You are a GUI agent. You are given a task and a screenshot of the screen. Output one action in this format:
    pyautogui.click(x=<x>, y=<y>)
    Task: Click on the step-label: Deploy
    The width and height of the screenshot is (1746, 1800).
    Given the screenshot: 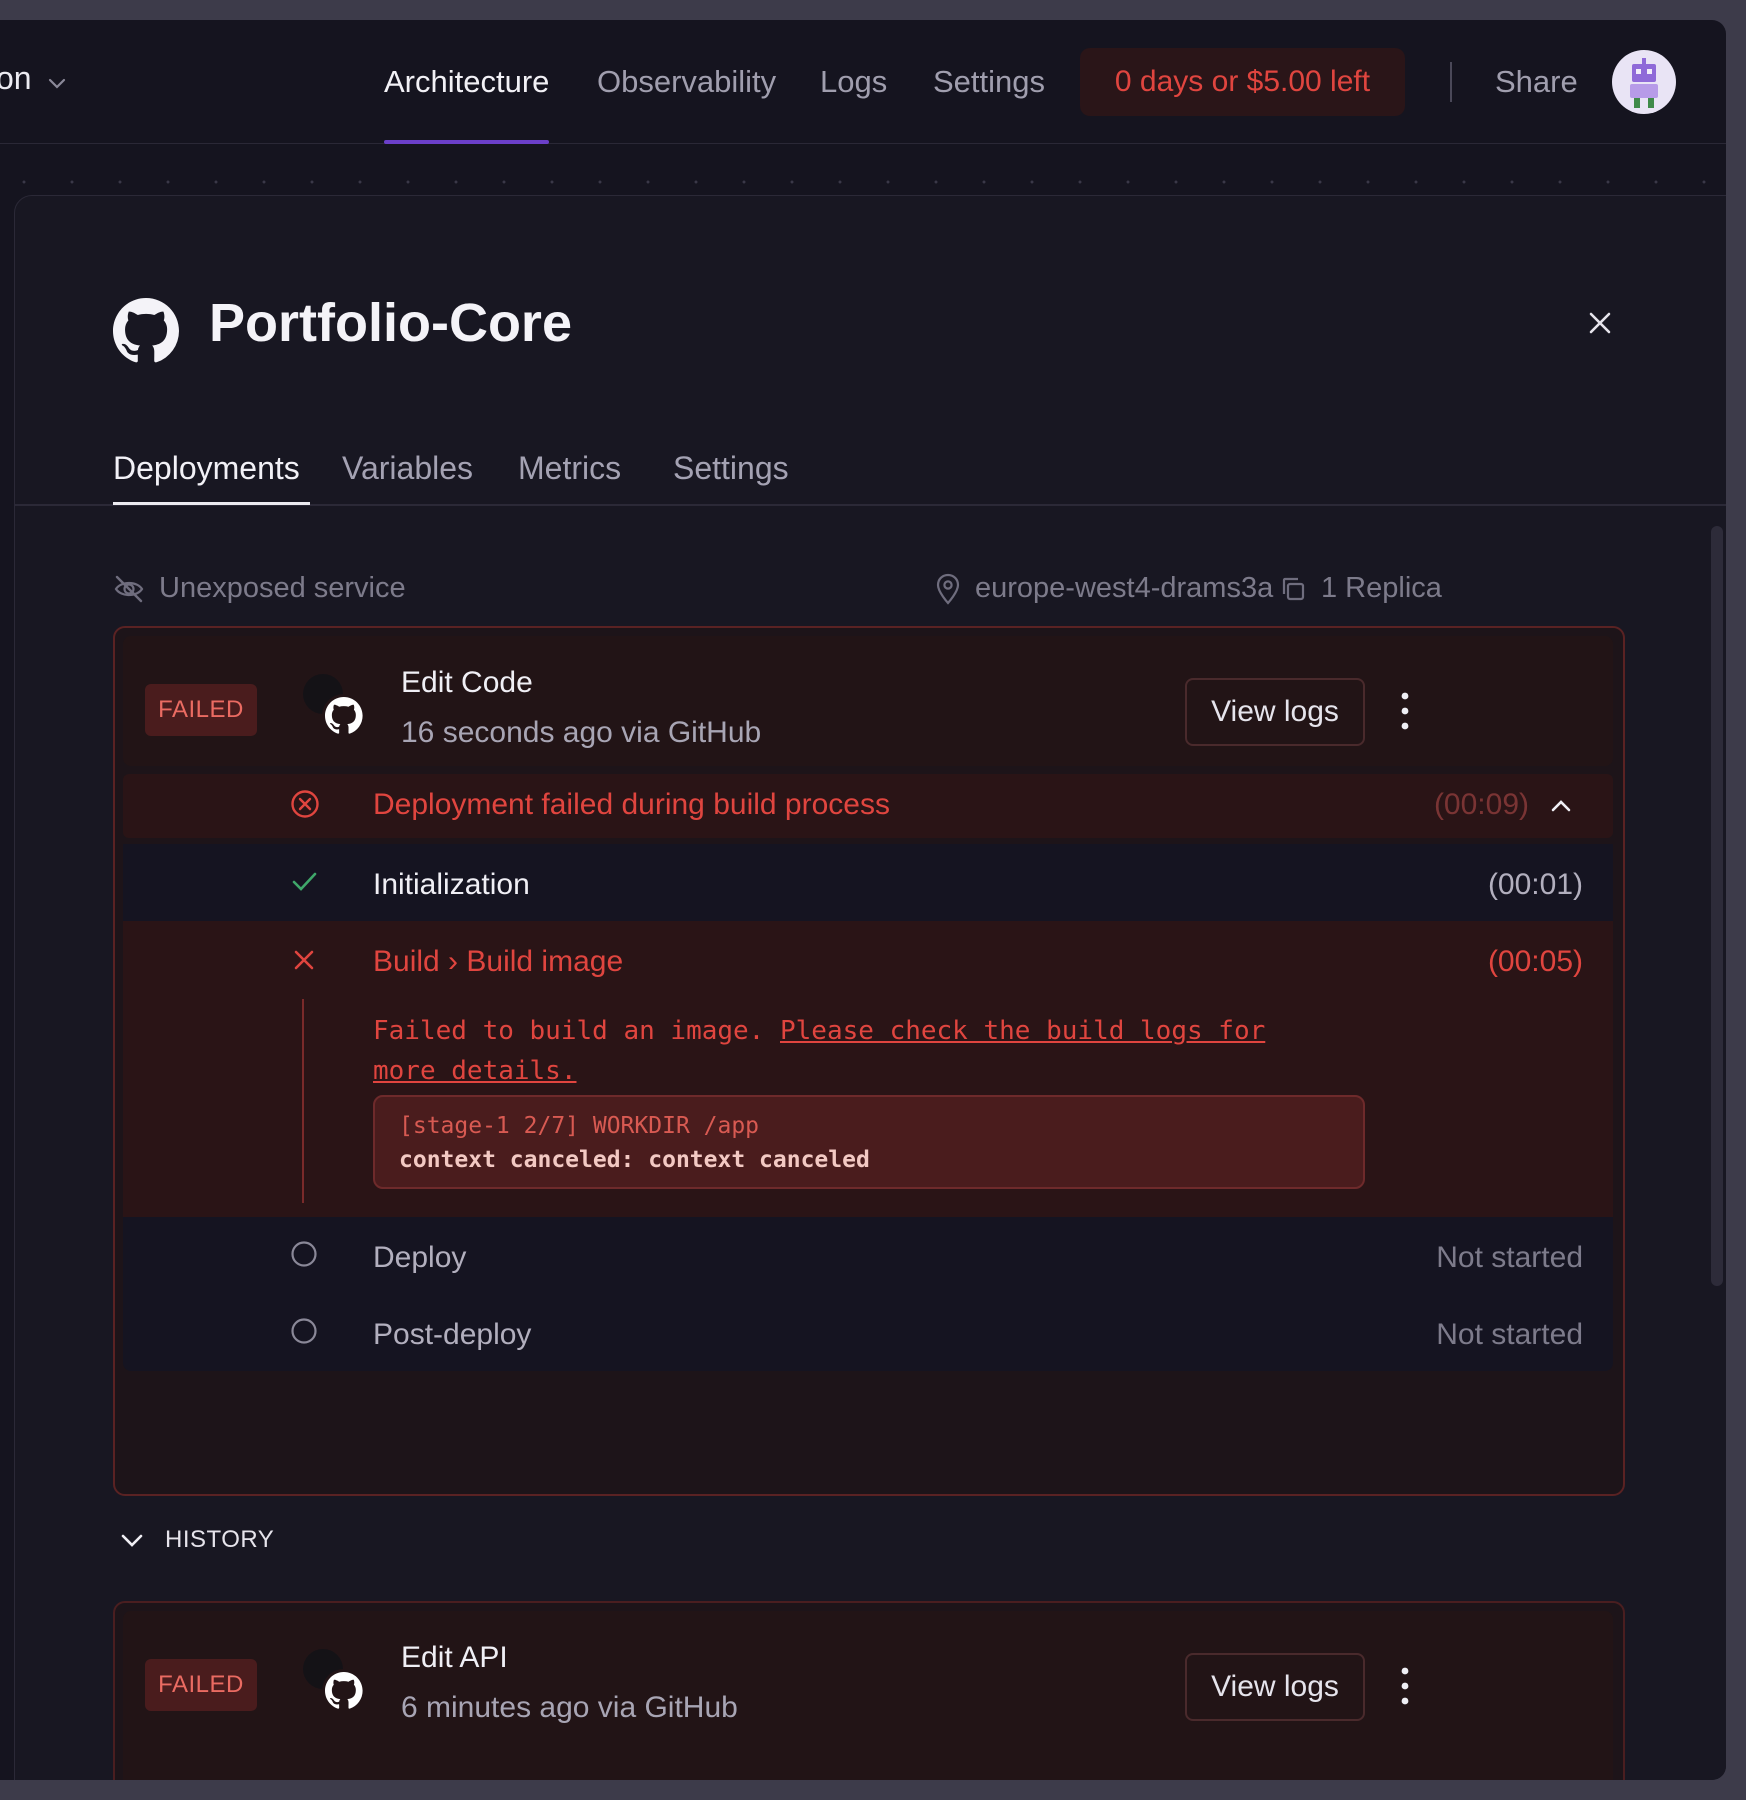 What is the action you would take?
    pyautogui.click(x=420, y=1257)
    